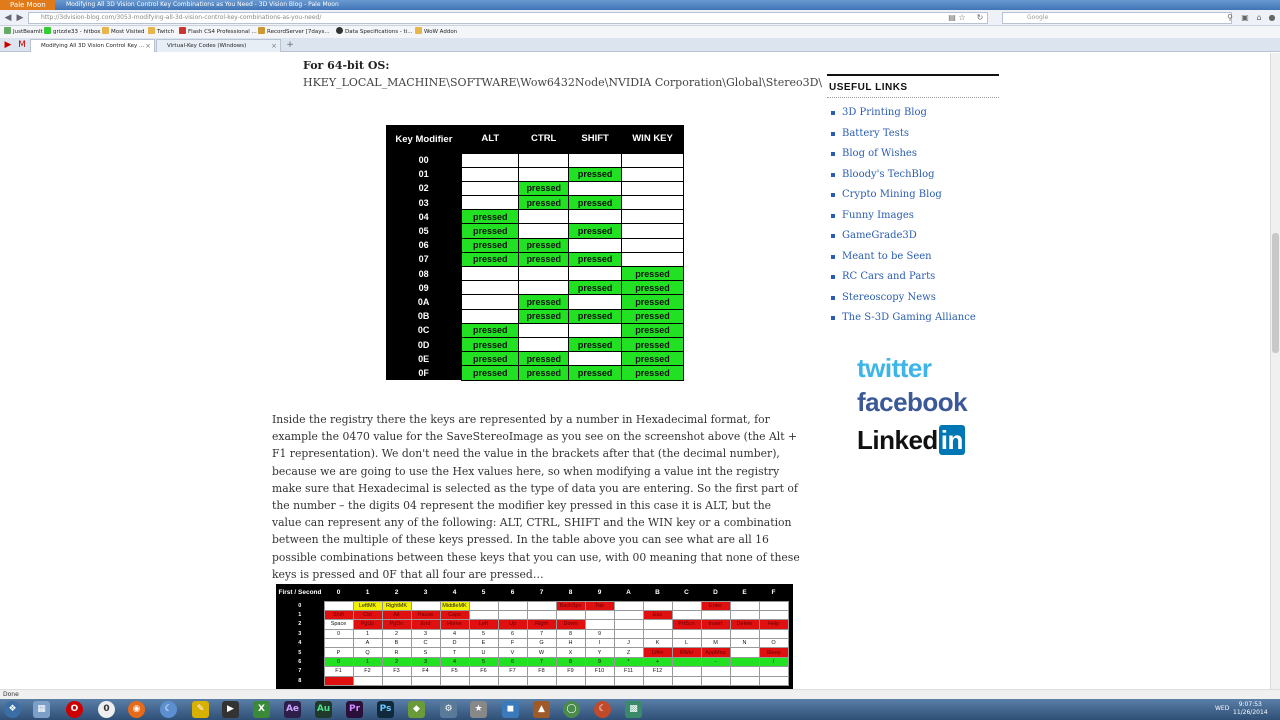  I want to click on modifier-row: 0A pressed pressed, so click(535, 302).